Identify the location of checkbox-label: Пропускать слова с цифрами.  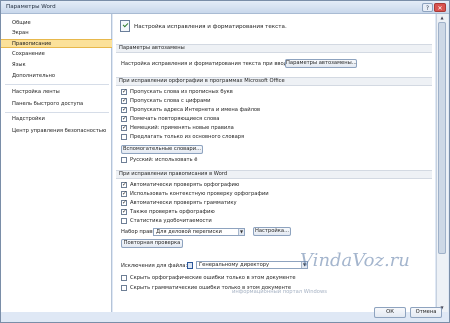
(170, 101).